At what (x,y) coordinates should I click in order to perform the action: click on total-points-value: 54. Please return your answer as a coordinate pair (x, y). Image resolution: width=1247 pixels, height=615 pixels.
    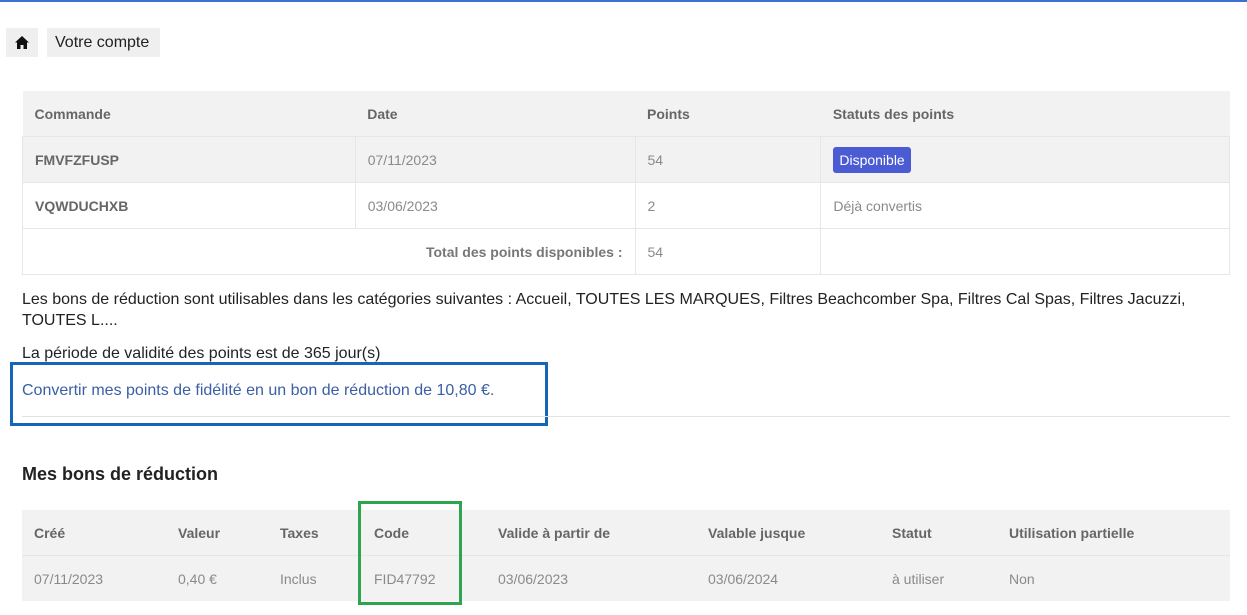
    Looking at the image, I should click on (728, 251).